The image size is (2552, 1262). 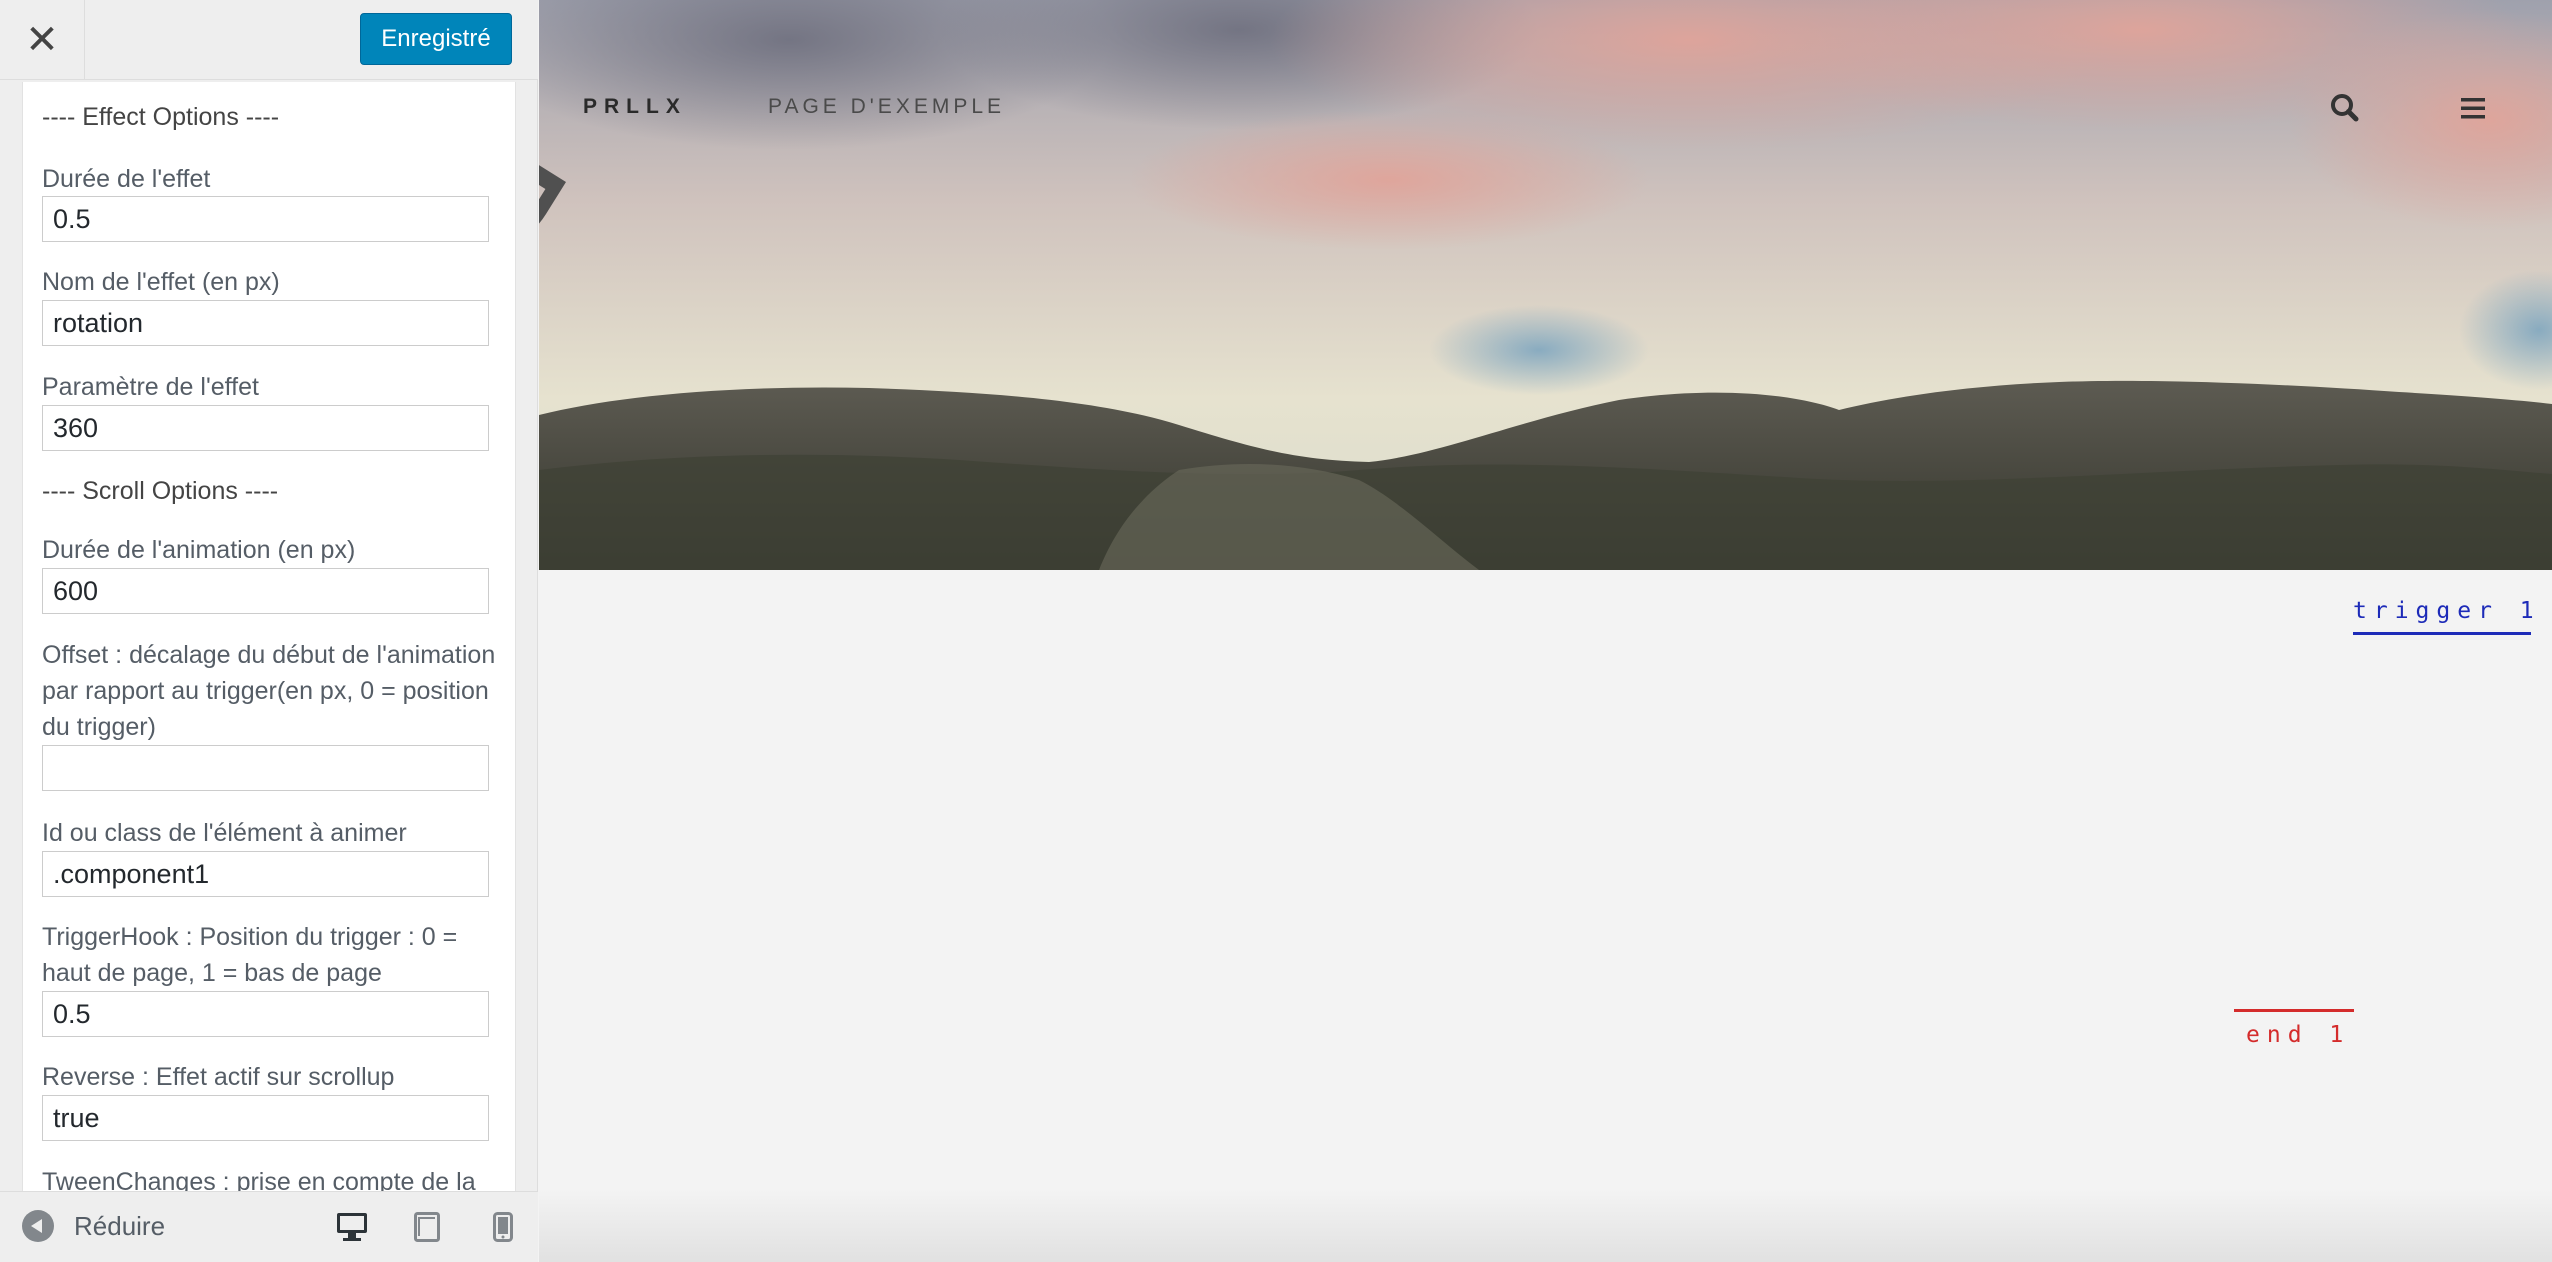 I want to click on trigger-hook-input, so click(x=265, y=1014).